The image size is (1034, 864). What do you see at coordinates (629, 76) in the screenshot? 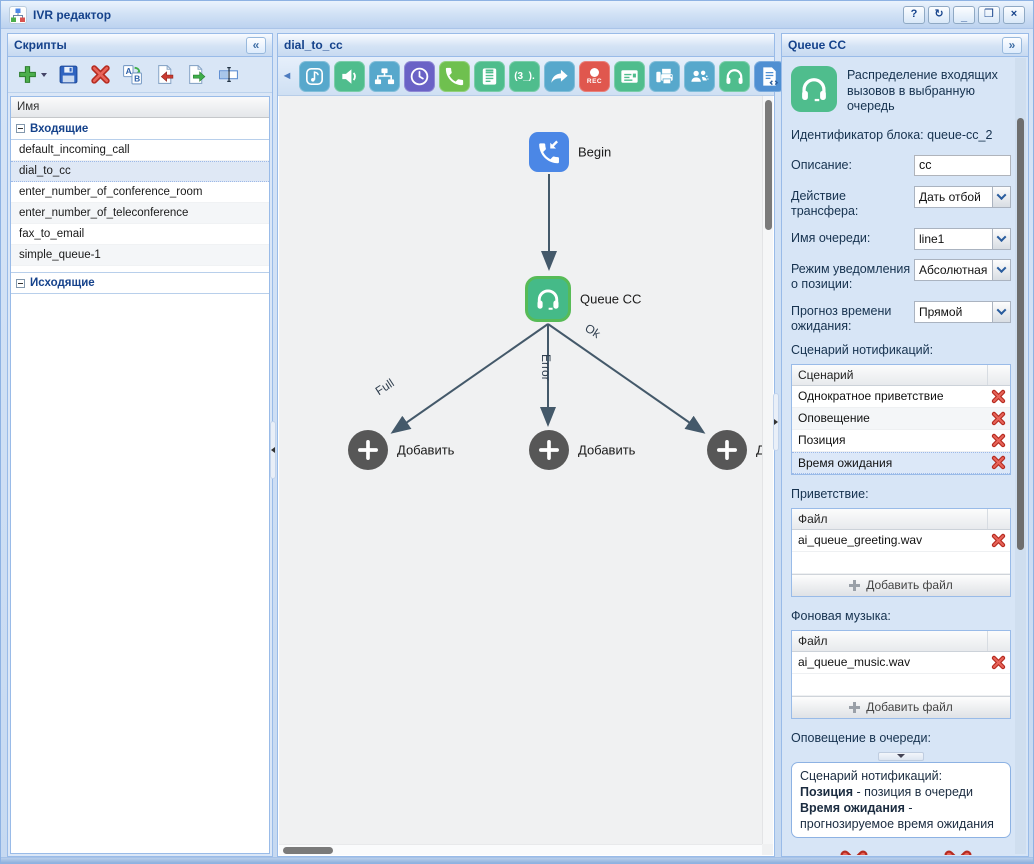
I see `info-card-icon` at bounding box center [629, 76].